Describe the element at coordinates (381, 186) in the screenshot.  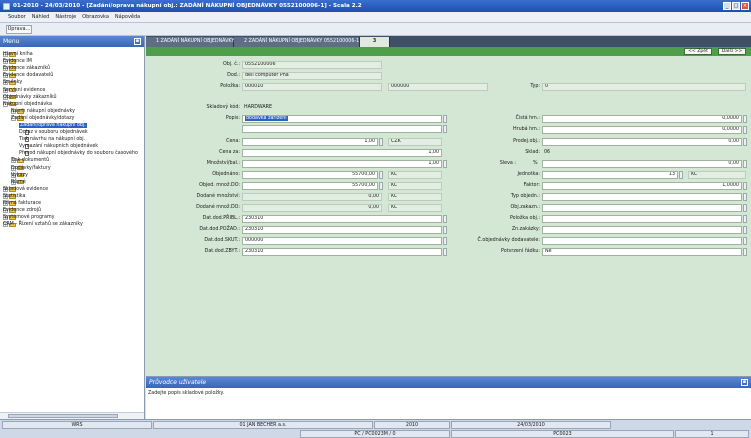
I see `ordered-qty-do-dropdown-icon` at that location.